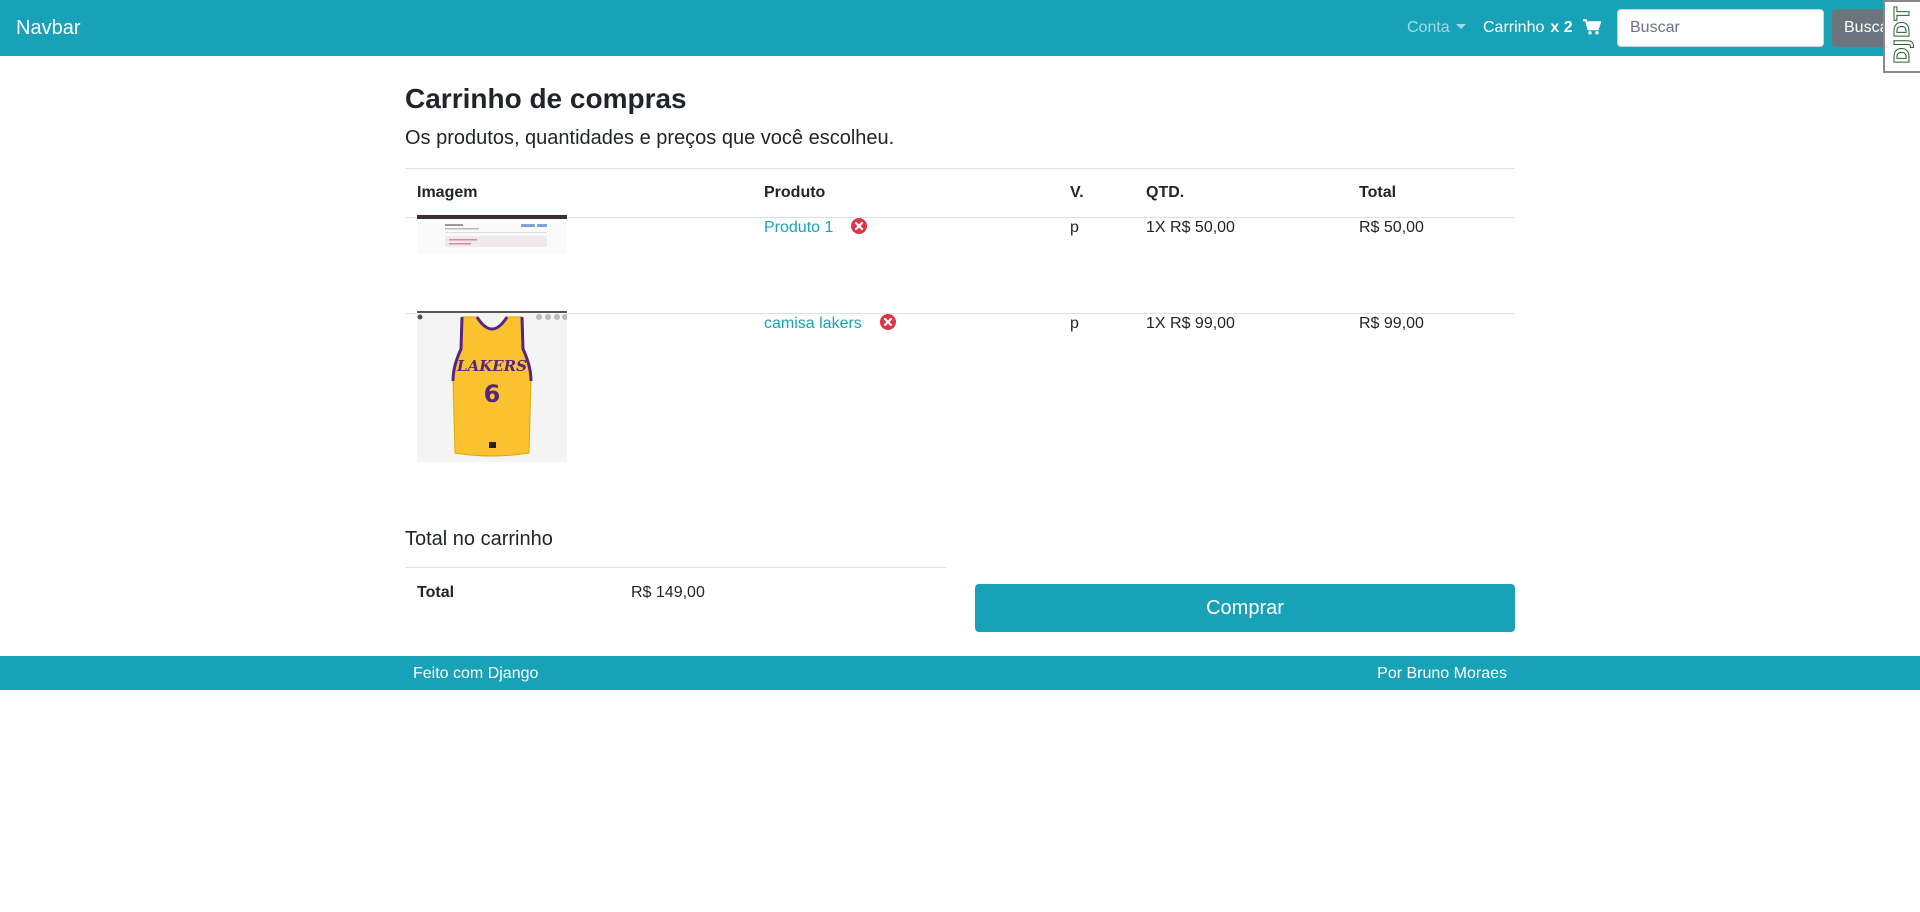  Describe the element at coordinates (798, 227) in the screenshot. I see `product-link: Produto 1` at that location.